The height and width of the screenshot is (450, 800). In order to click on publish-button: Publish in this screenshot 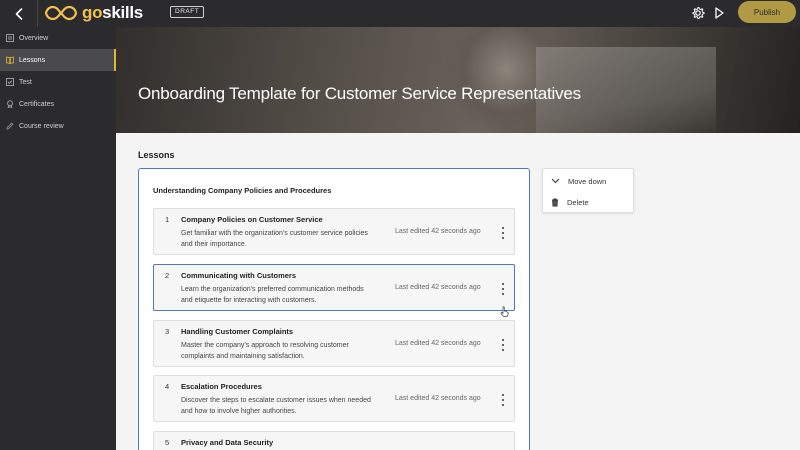, I will do `click(767, 12)`.